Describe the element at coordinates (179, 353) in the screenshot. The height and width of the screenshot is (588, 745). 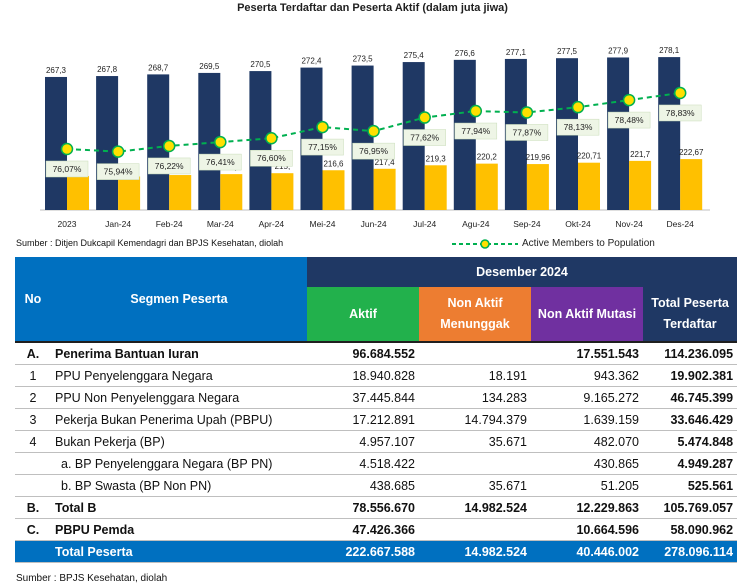
I see `row-segment: Penerima Bantuan Iuran` at that location.